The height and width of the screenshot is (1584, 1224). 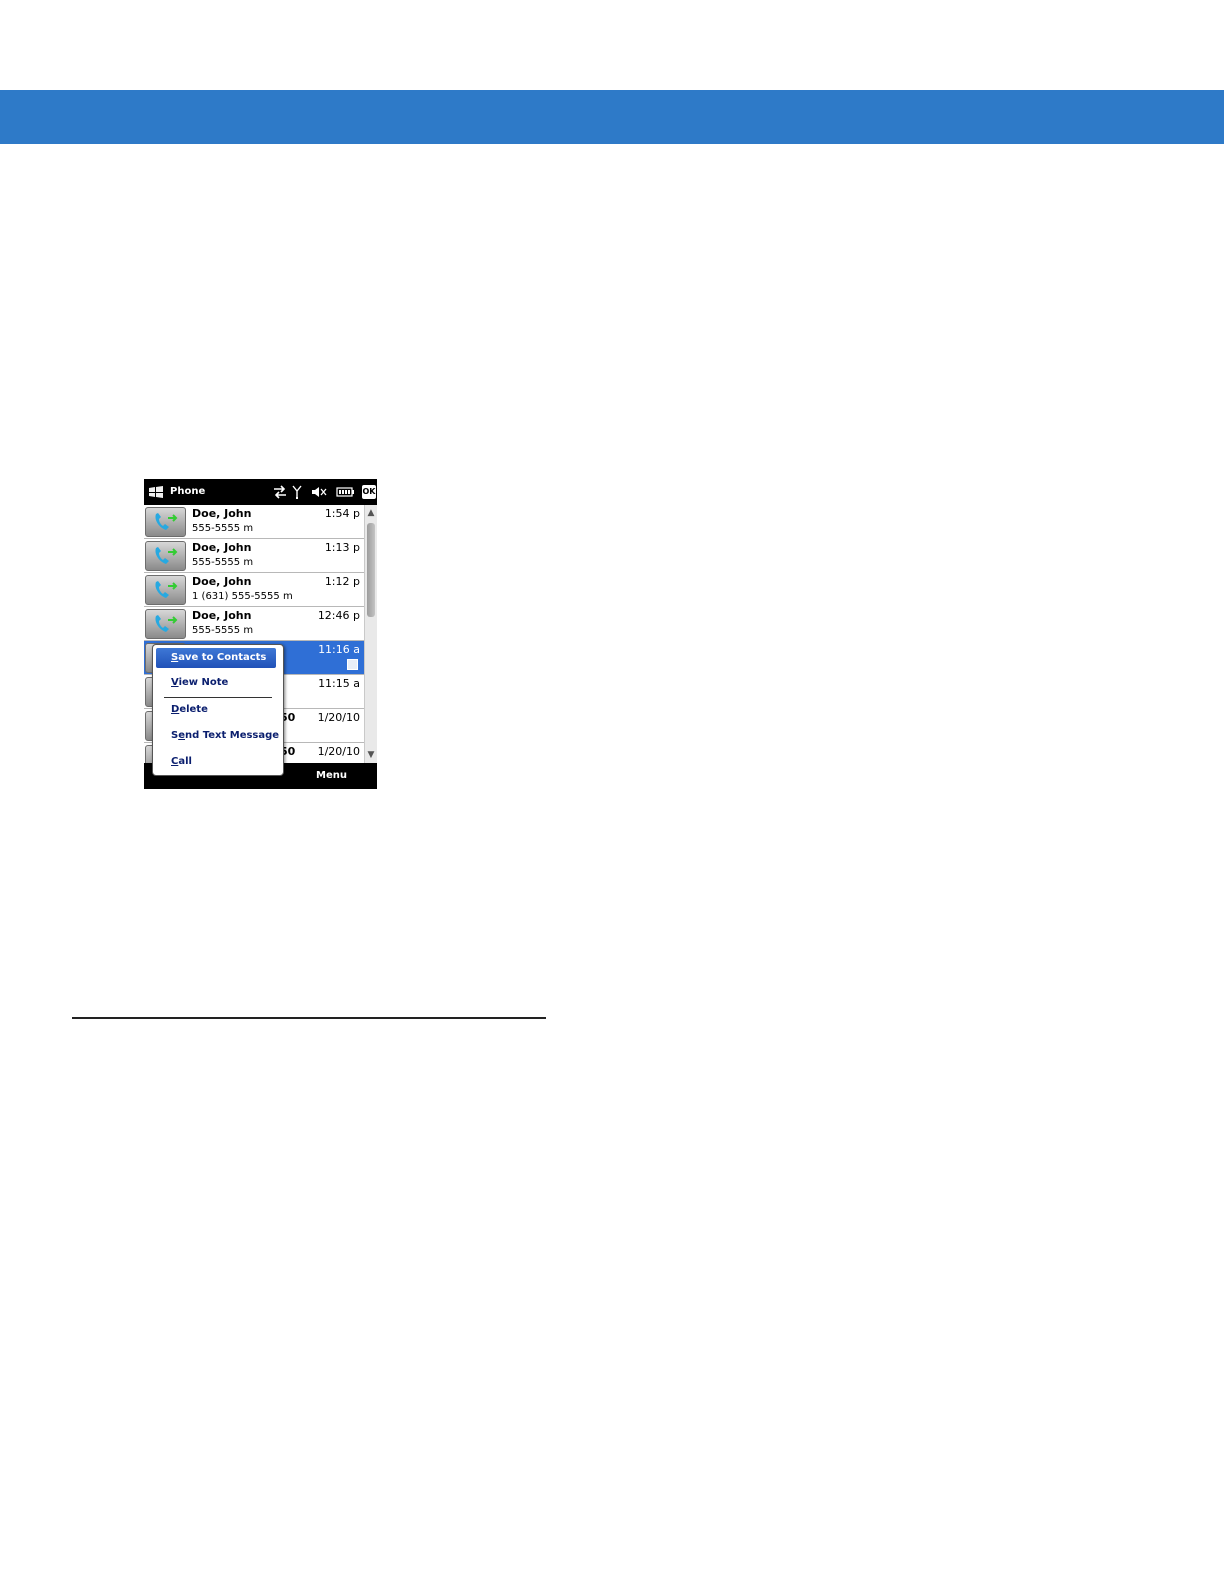 I want to click on call-log-row: Doe, John 1:12 p 1 (631) 555-5555 m, so click(x=254, y=590).